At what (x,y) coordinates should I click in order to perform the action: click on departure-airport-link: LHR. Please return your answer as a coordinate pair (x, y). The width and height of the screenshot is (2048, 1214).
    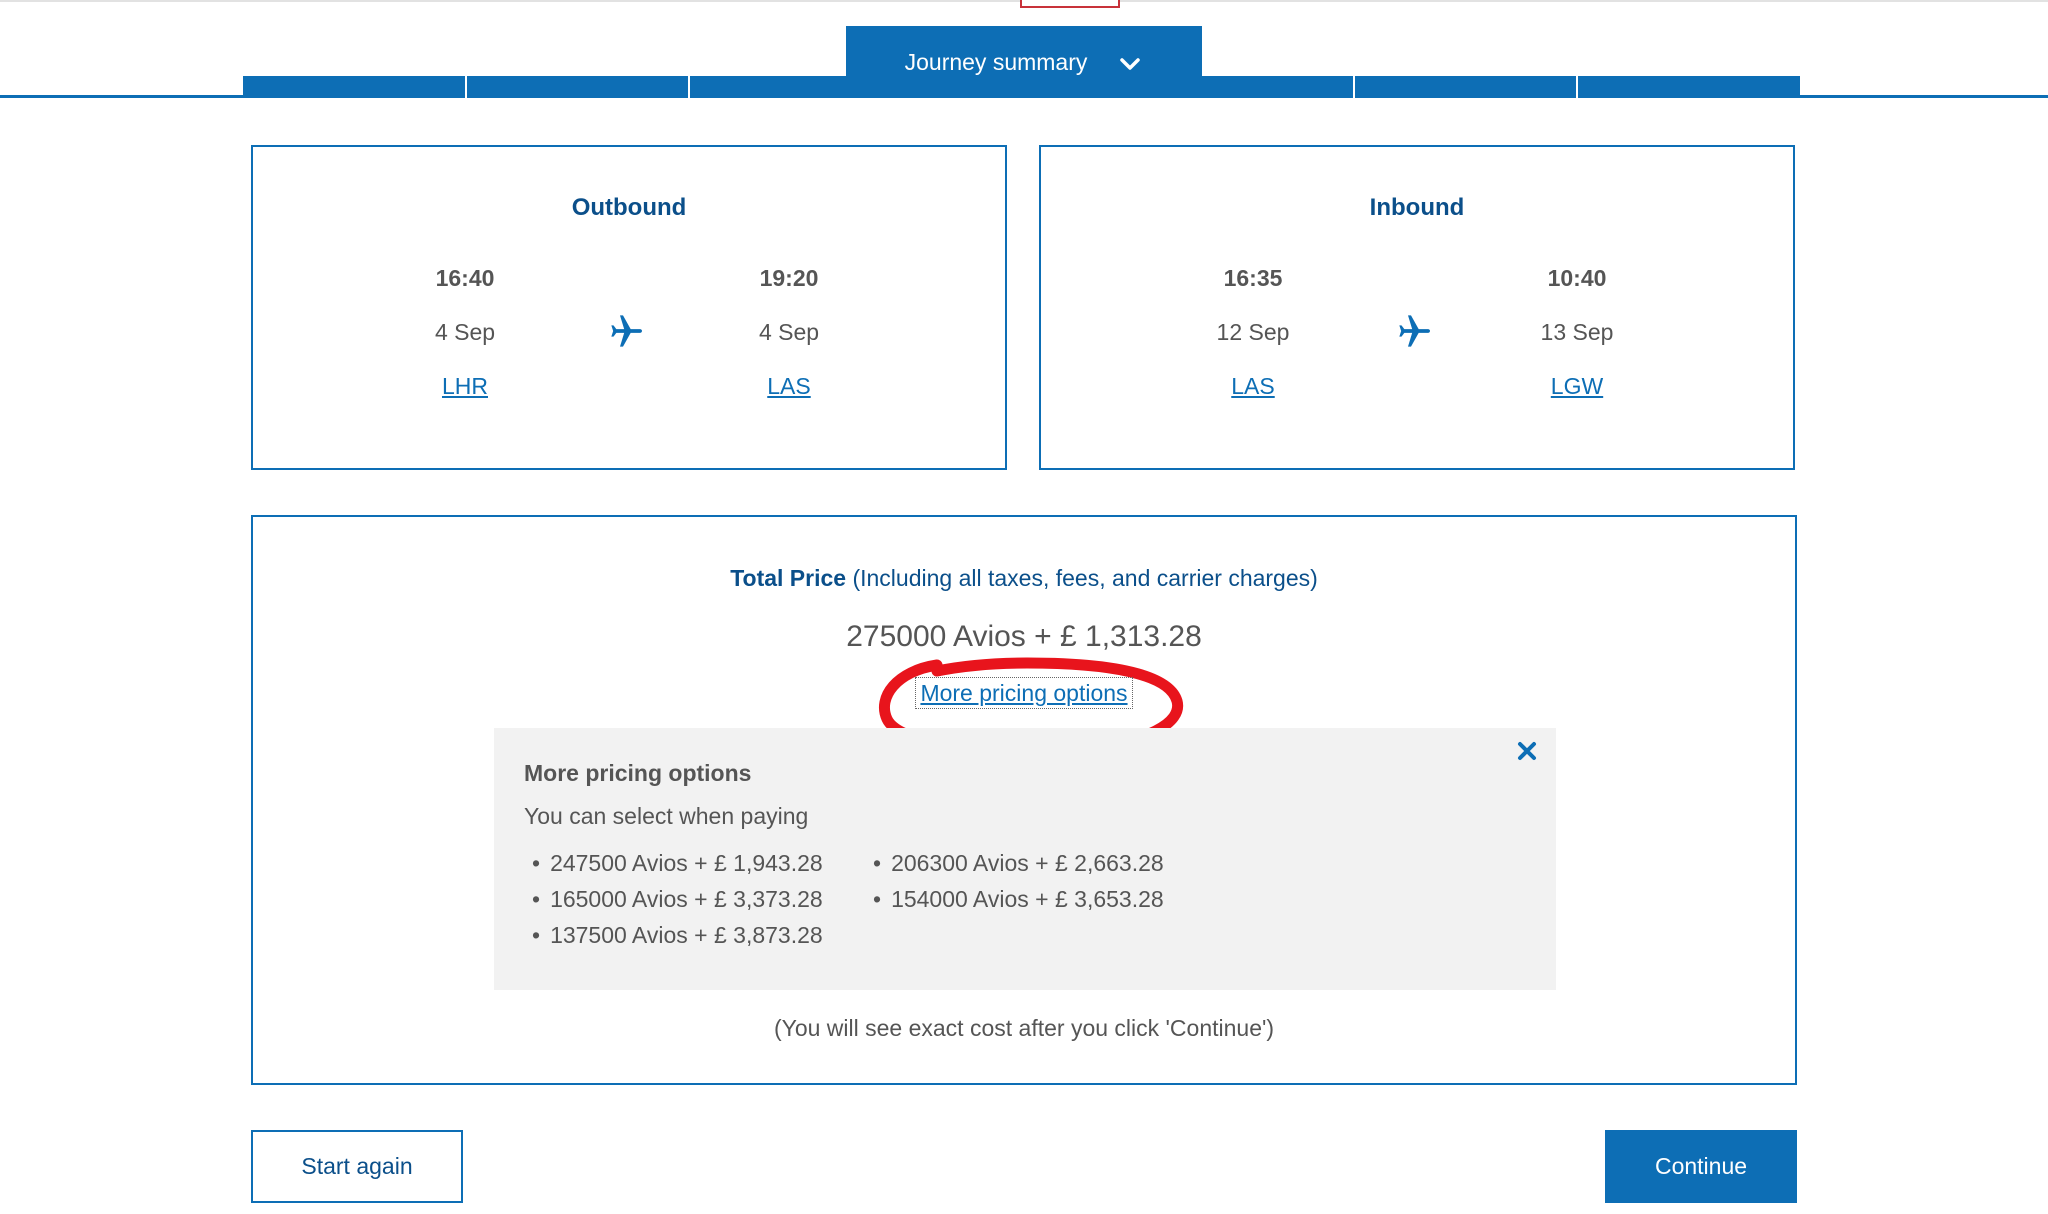
    Looking at the image, I should click on (465, 386).